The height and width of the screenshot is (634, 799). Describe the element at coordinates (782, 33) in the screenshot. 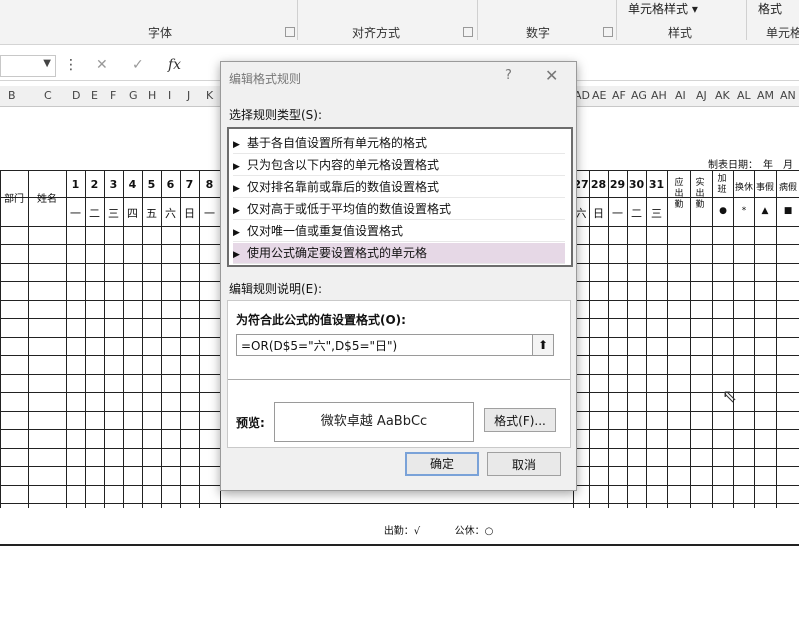

I see `ribbon-group-cells: 单元格` at that location.